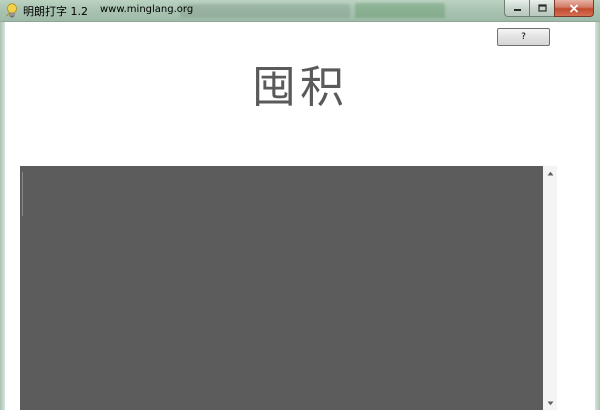  Describe the element at coordinates (22, 194) in the screenshot. I see `text-caret` at that location.